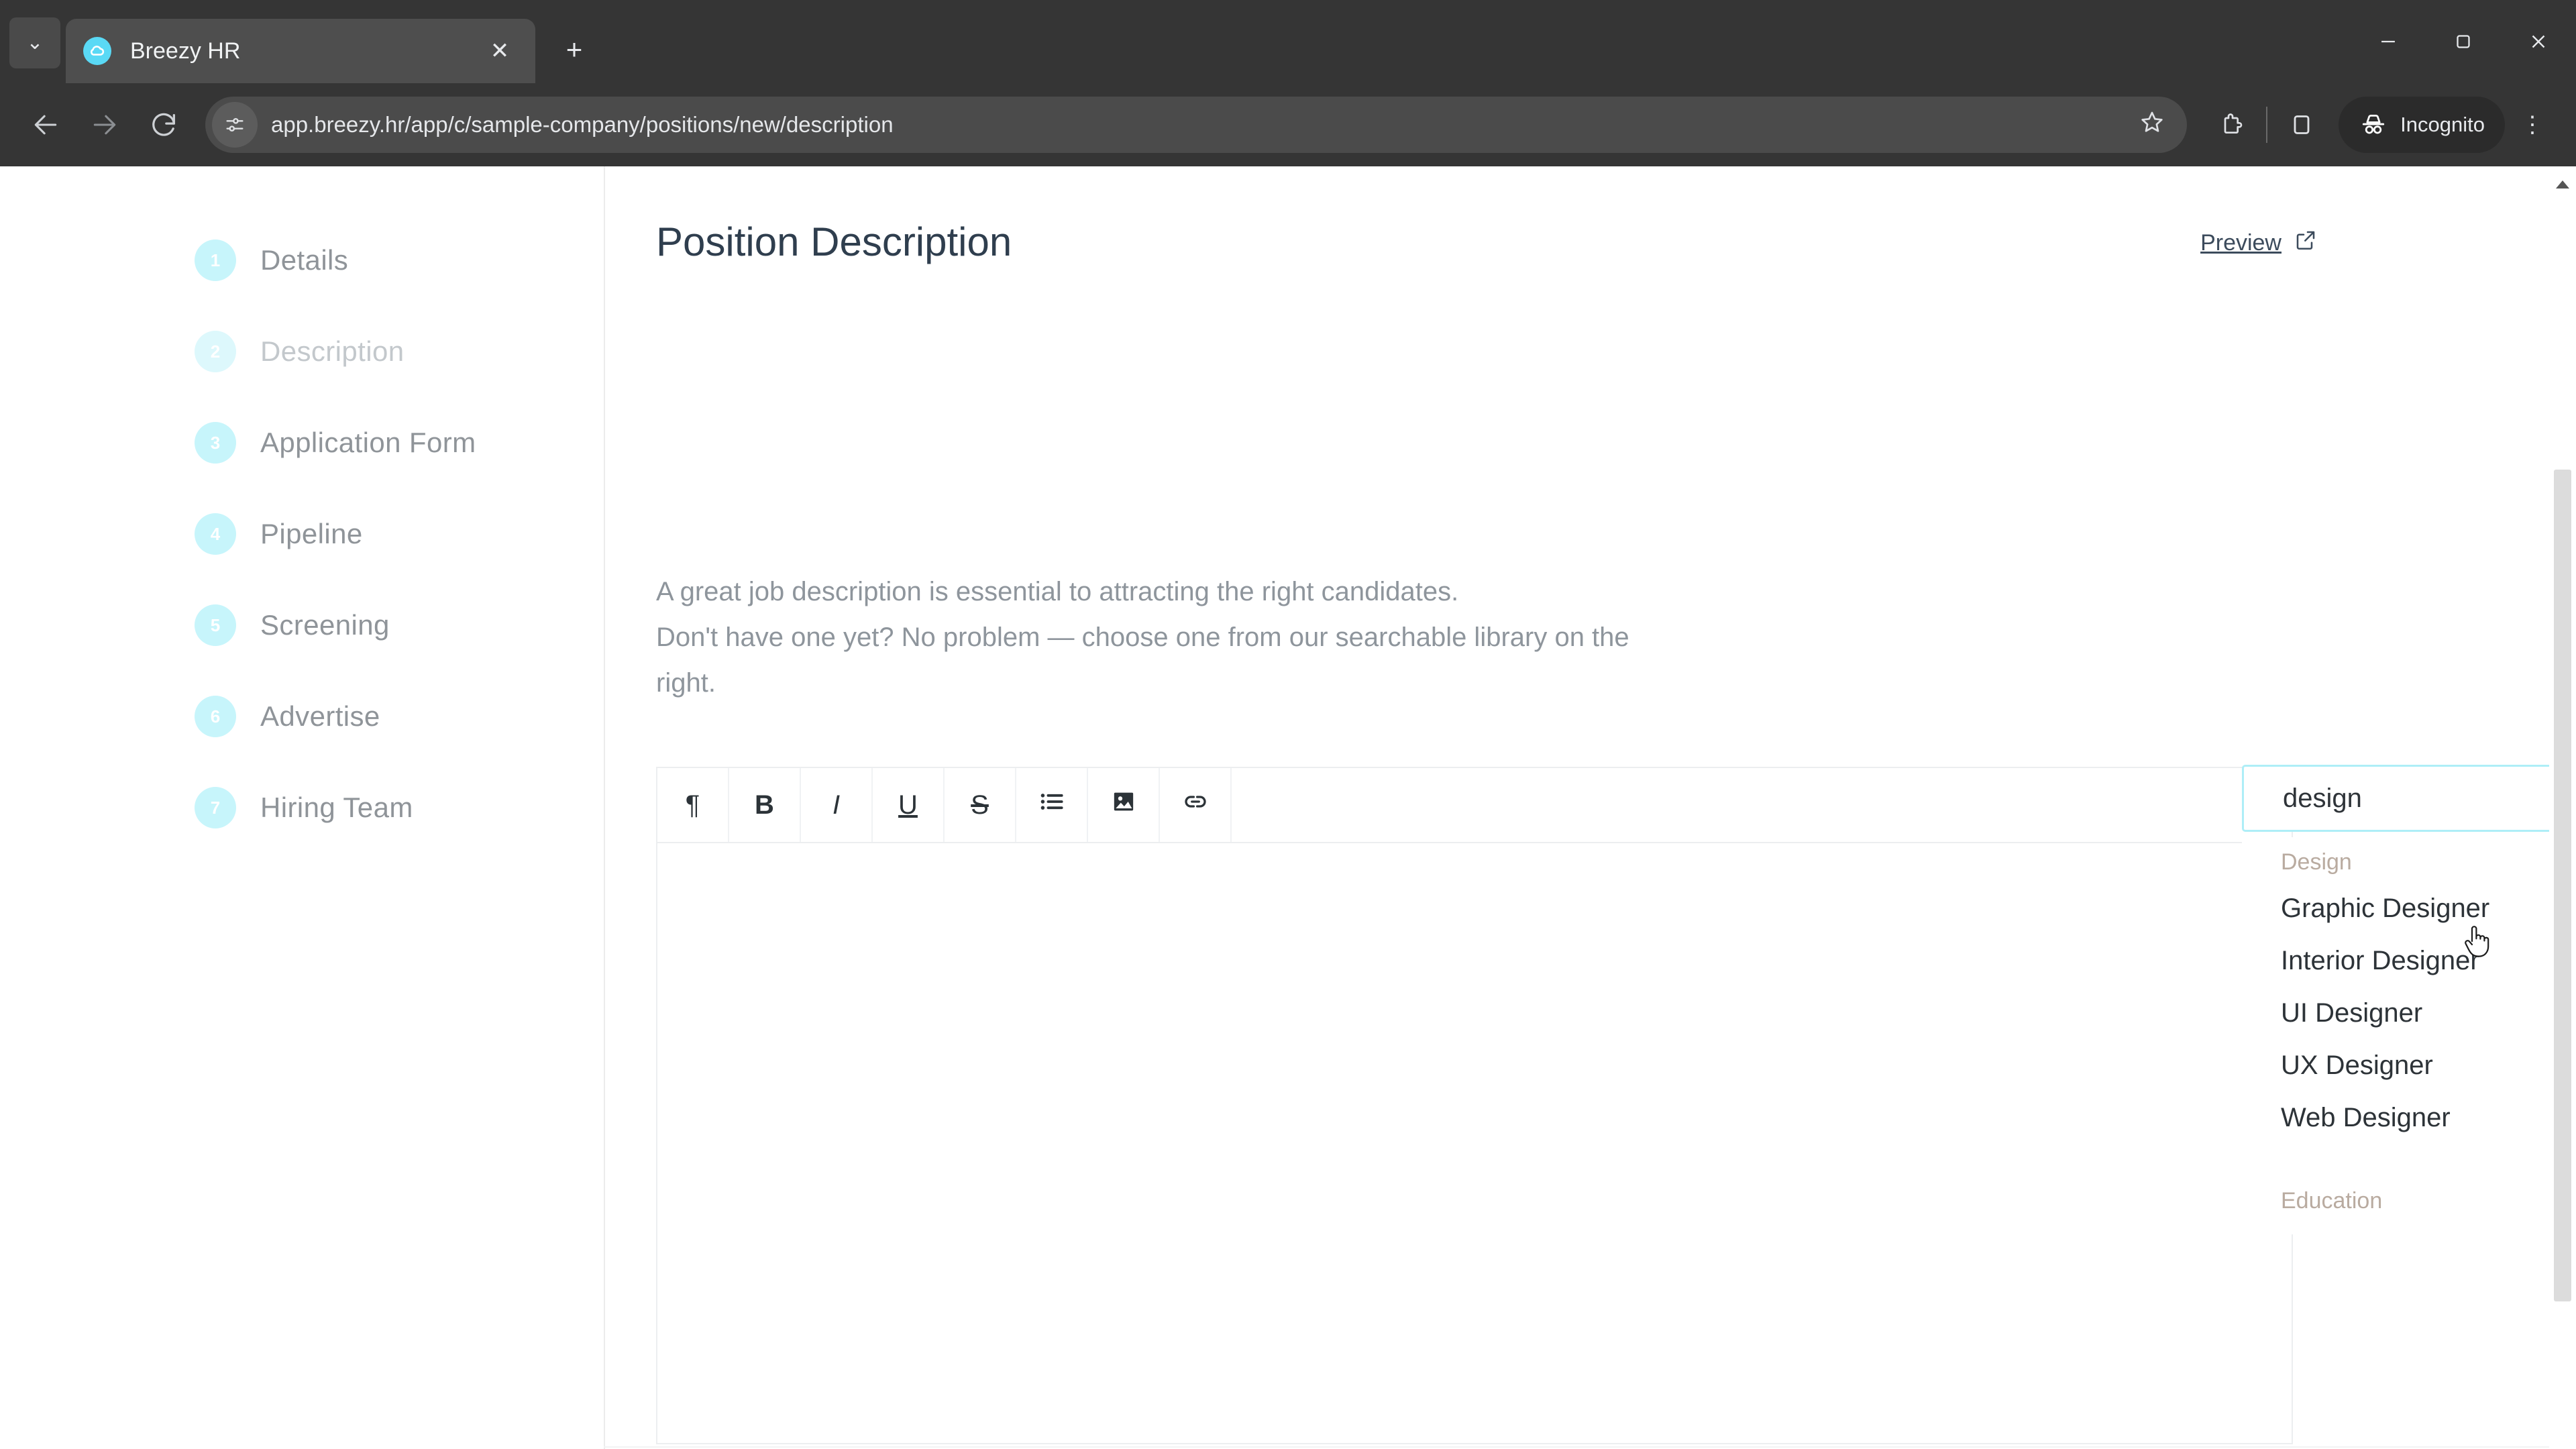  Describe the element at coordinates (2267, 125) in the screenshot. I see `toolbar-divider` at that location.